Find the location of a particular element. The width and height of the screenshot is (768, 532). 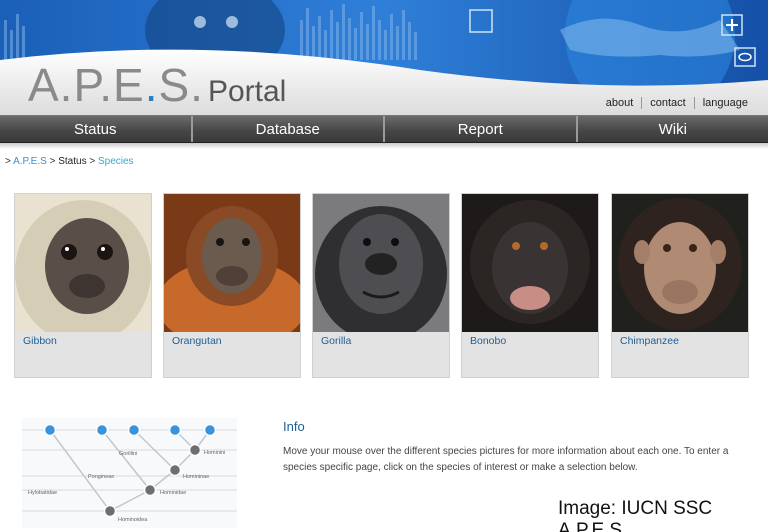

species-label-chimpanzee: Chimpanzee is located at coordinates (649, 341).